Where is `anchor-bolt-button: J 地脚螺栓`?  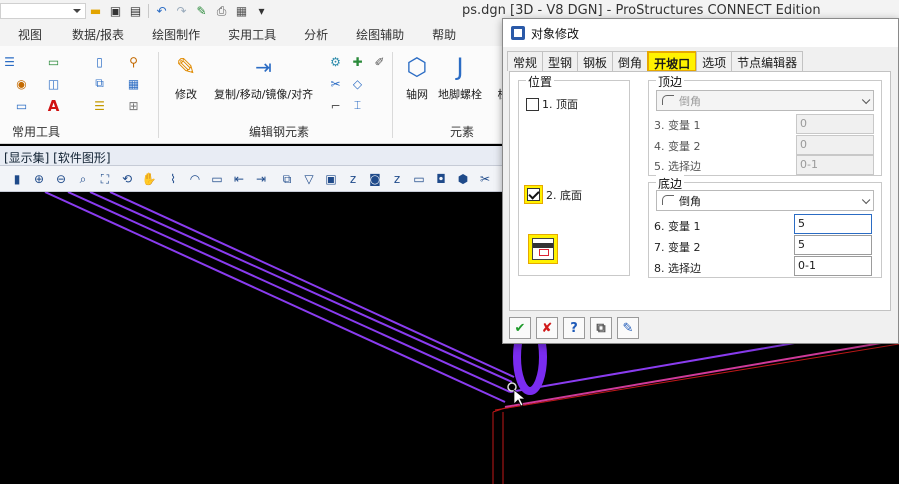 anchor-bolt-button: J 地脚螺栓 is located at coordinates (460, 77).